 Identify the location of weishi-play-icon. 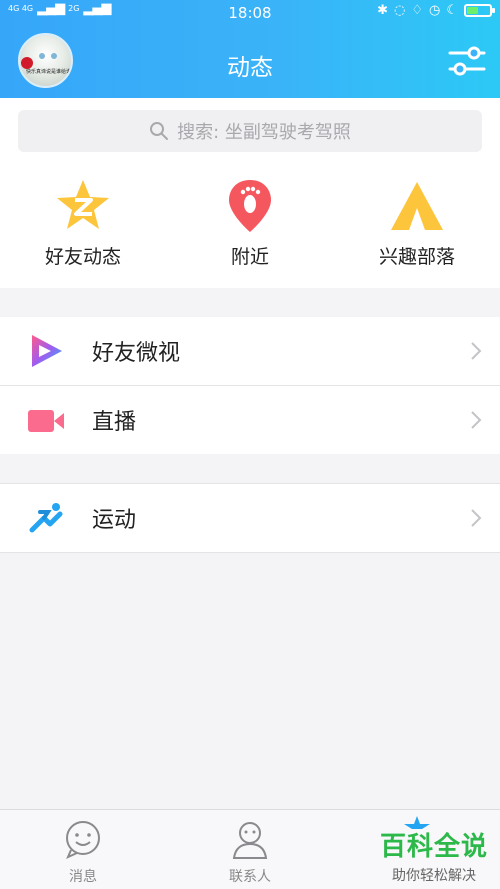
(47, 351).